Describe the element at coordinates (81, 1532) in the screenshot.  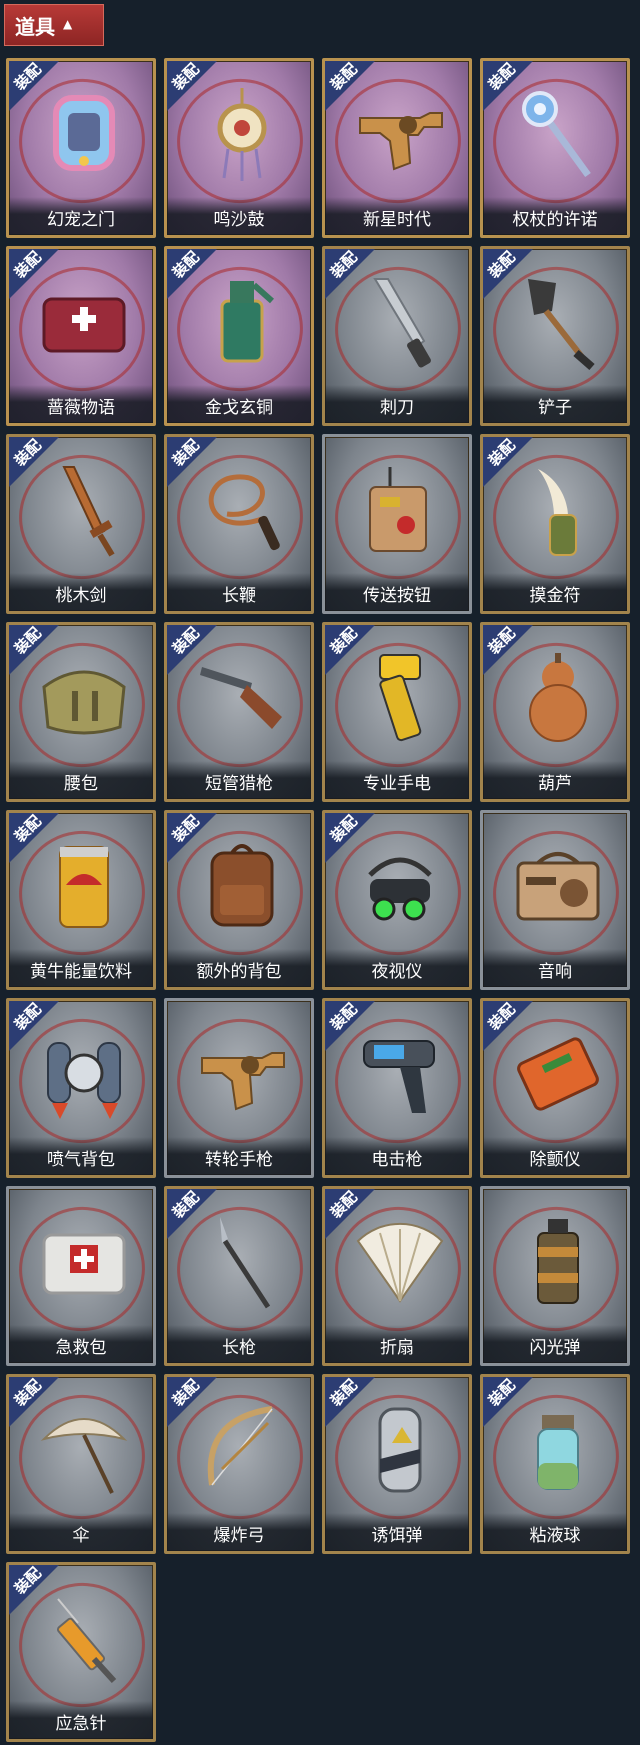
I see `item-name: 伞` at that location.